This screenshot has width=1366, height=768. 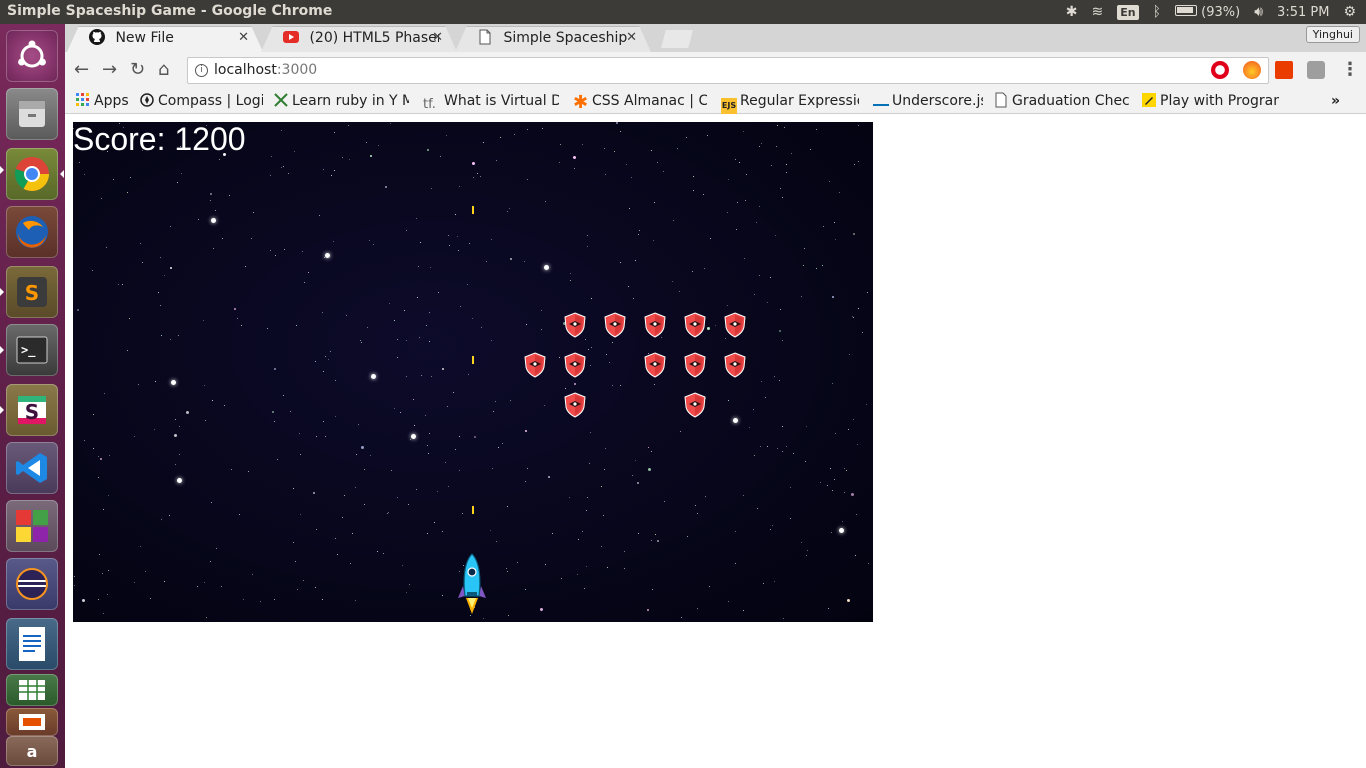 I want to click on bookmark-regular-expression: EJS Regular Expressior, so click(x=790, y=102).